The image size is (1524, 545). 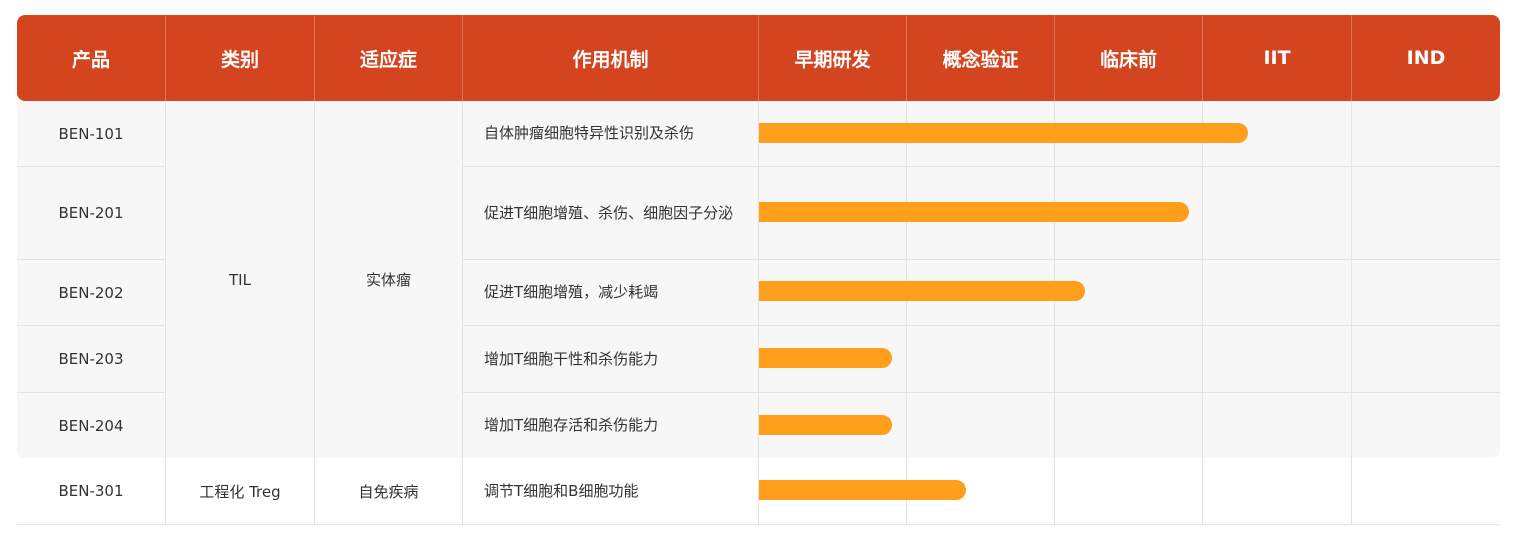 I want to click on autoimmune-indication-cell: 自免疾病, so click(x=388, y=491).